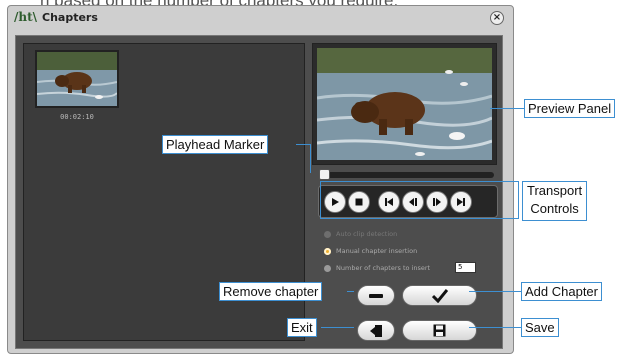 The image size is (636, 357). Describe the element at coordinates (465, 267) in the screenshot. I see `number-of-chapters-input: 5` at that location.